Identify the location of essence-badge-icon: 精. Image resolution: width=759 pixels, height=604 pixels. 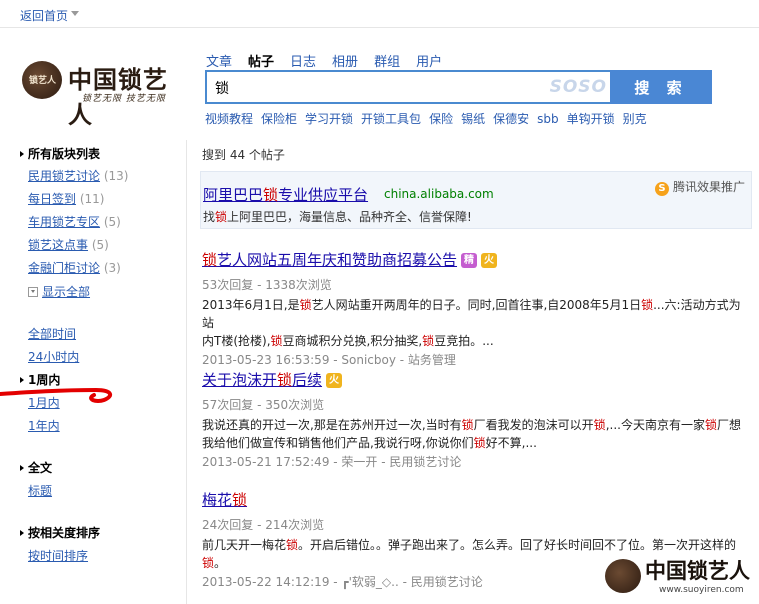
(469, 260).